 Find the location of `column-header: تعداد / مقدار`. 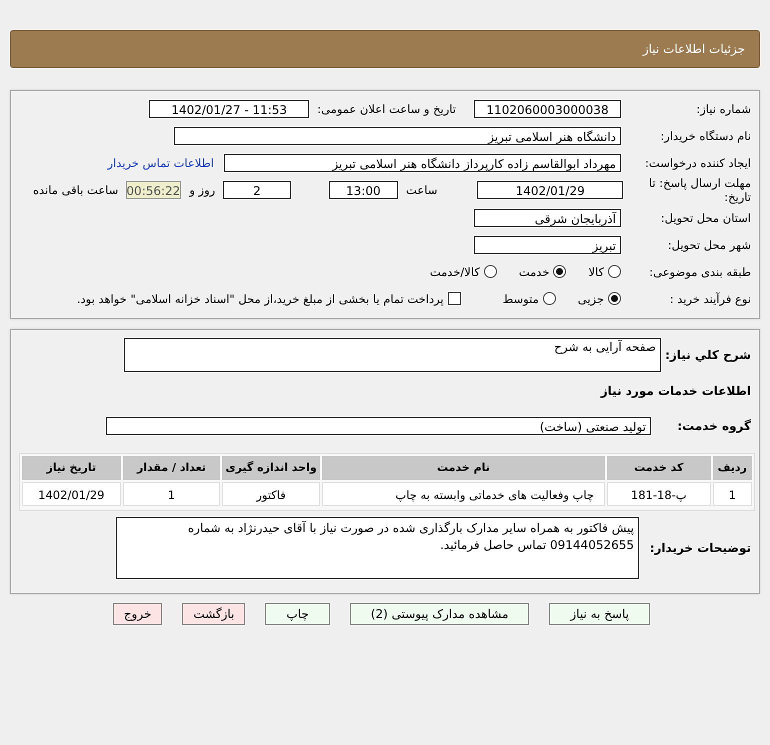

column-header: تعداد / مقدار is located at coordinates (171, 468).